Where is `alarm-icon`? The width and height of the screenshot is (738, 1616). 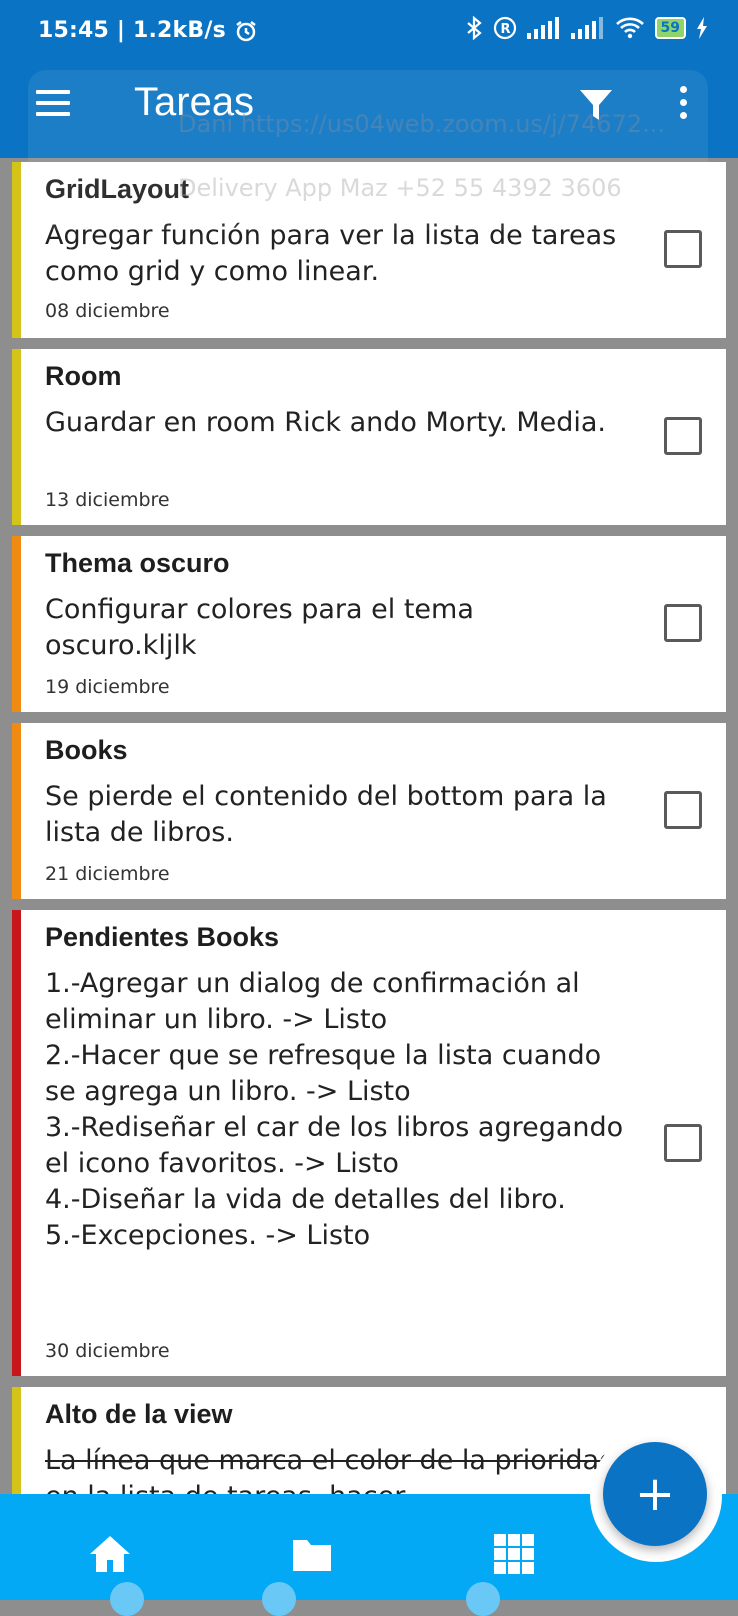
alarm-icon is located at coordinates (246, 30).